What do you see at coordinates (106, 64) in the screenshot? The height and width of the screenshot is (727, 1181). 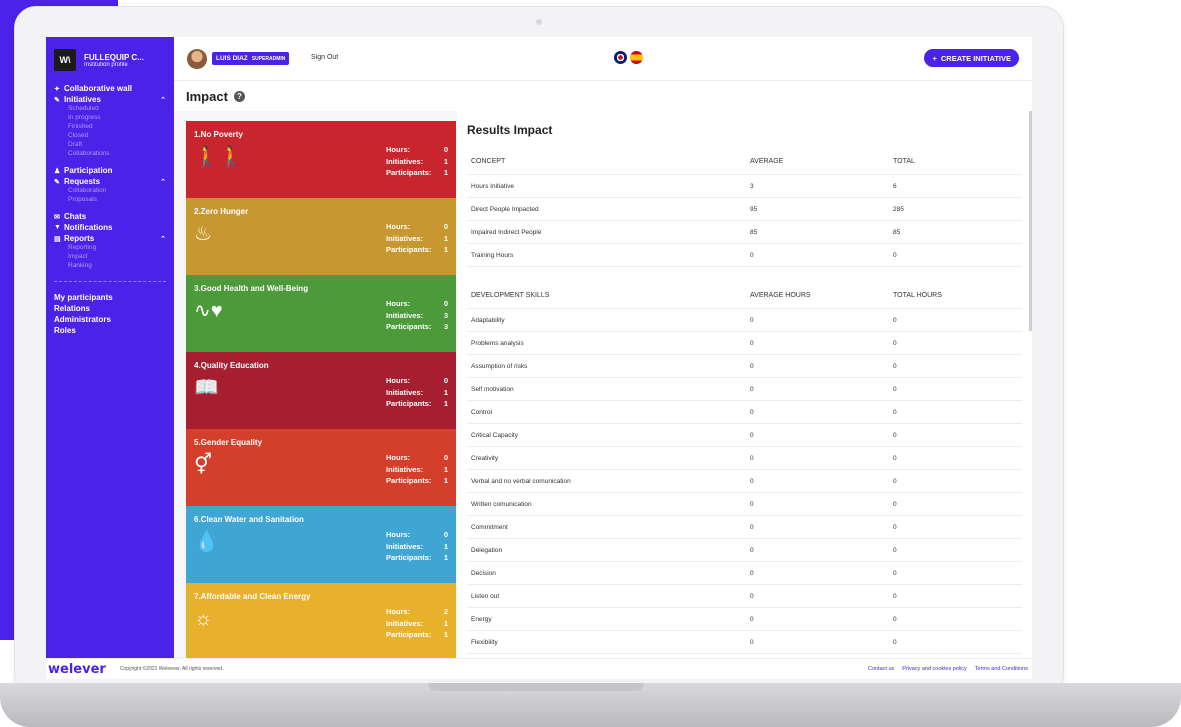 I see `institution-profile-label: Institution profile` at bounding box center [106, 64].